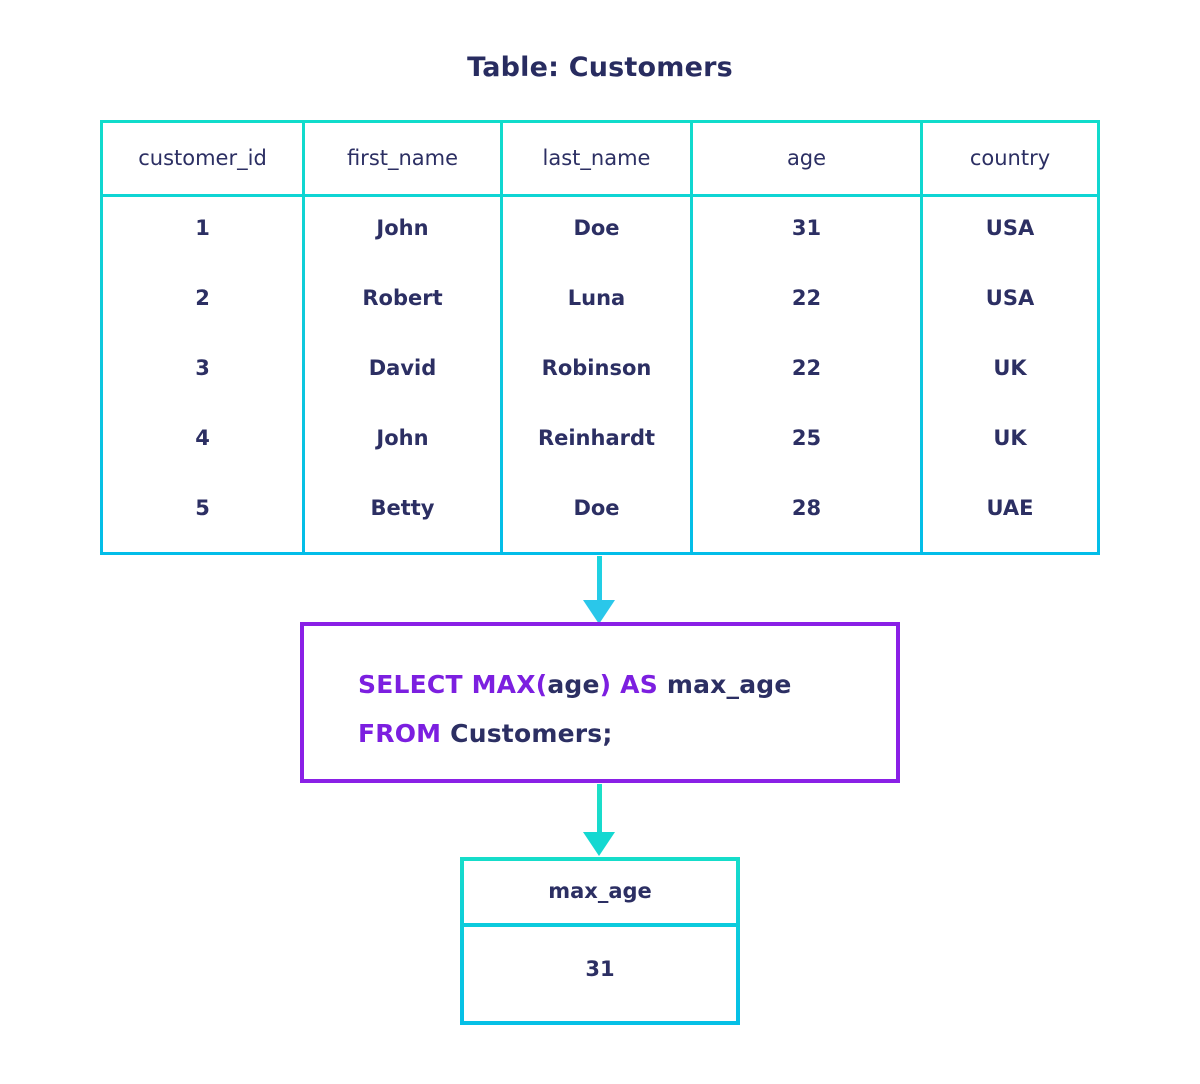 The image size is (1200, 1084). I want to click on table-border-right, so click(1098, 337).